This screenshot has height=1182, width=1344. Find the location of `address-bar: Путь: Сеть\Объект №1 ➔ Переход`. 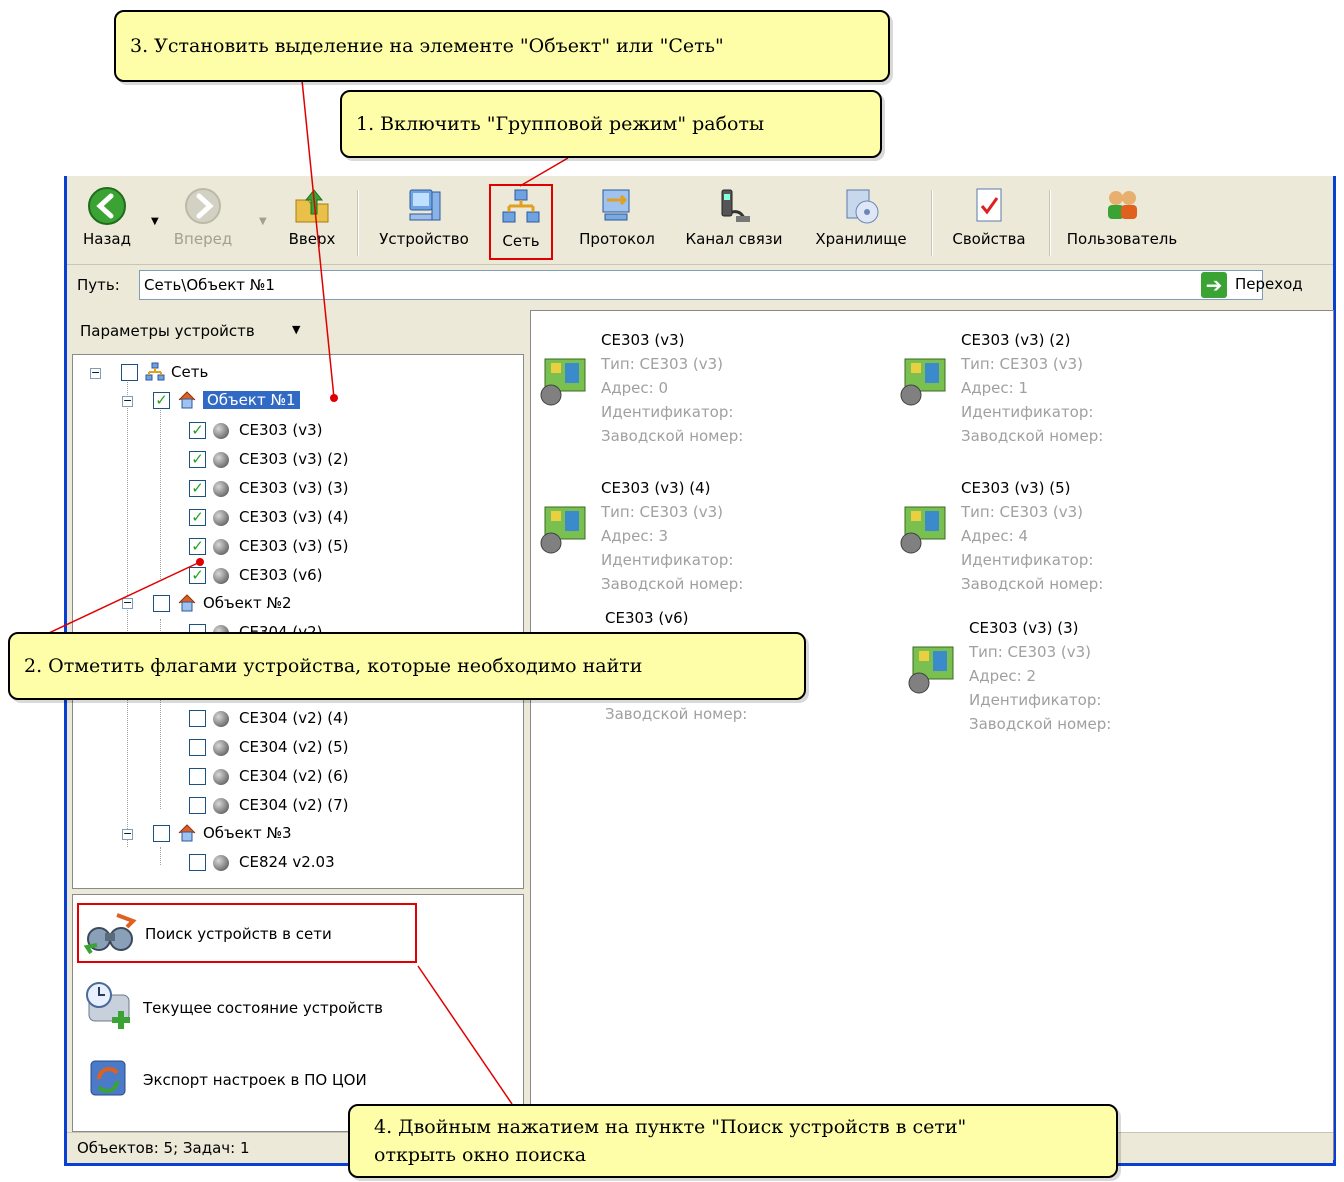

address-bar: Путь: Сеть\Объект №1 ➔ Переход is located at coordinates (700, 286).